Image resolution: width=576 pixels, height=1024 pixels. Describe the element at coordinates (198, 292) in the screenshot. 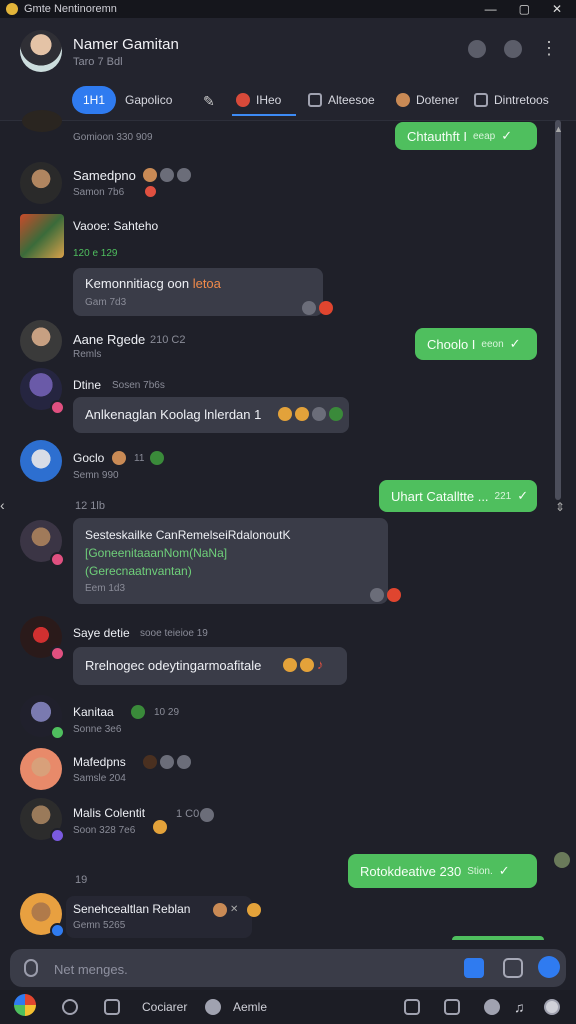

I see `incoming-message: Kemonnitiacg oon letoa Gam 7d3` at that location.